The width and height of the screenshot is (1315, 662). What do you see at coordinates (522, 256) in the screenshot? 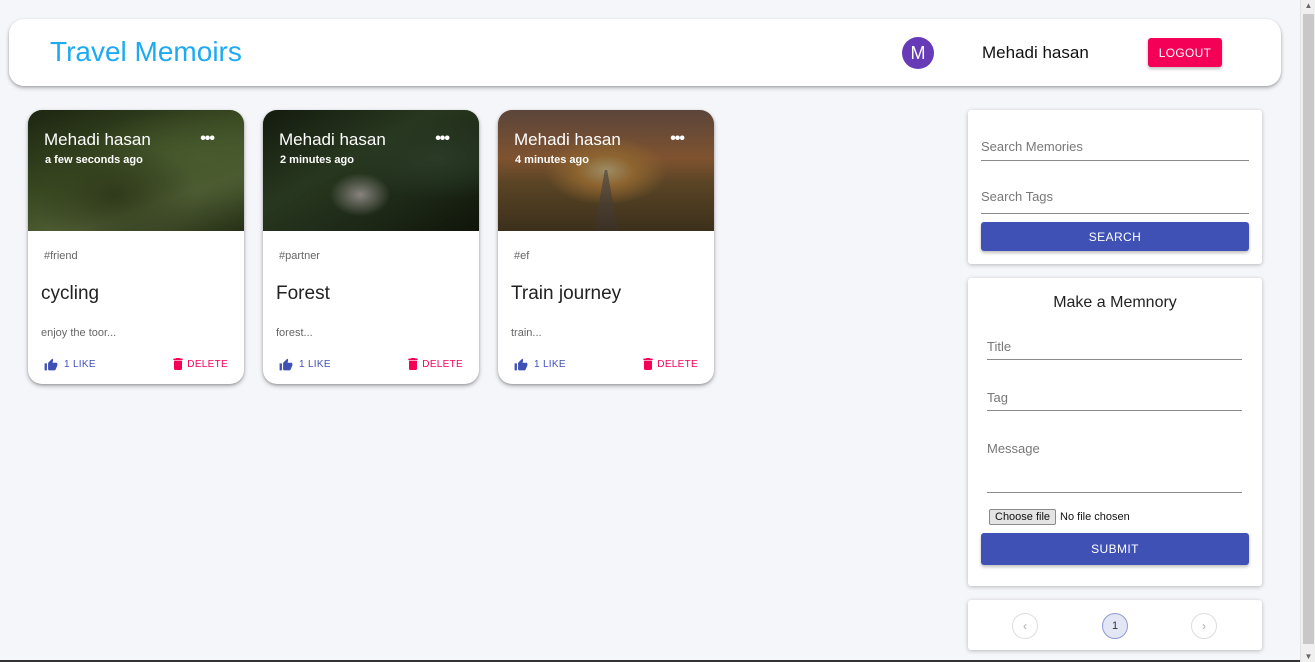
I see `card-tags: #ef` at bounding box center [522, 256].